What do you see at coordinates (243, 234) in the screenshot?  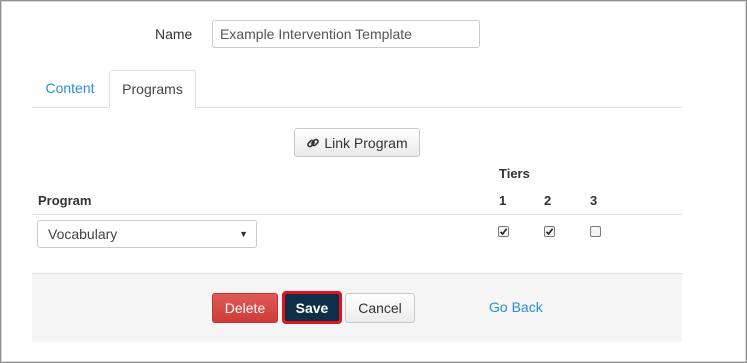 I see `chevron-down-icon: ▼` at bounding box center [243, 234].